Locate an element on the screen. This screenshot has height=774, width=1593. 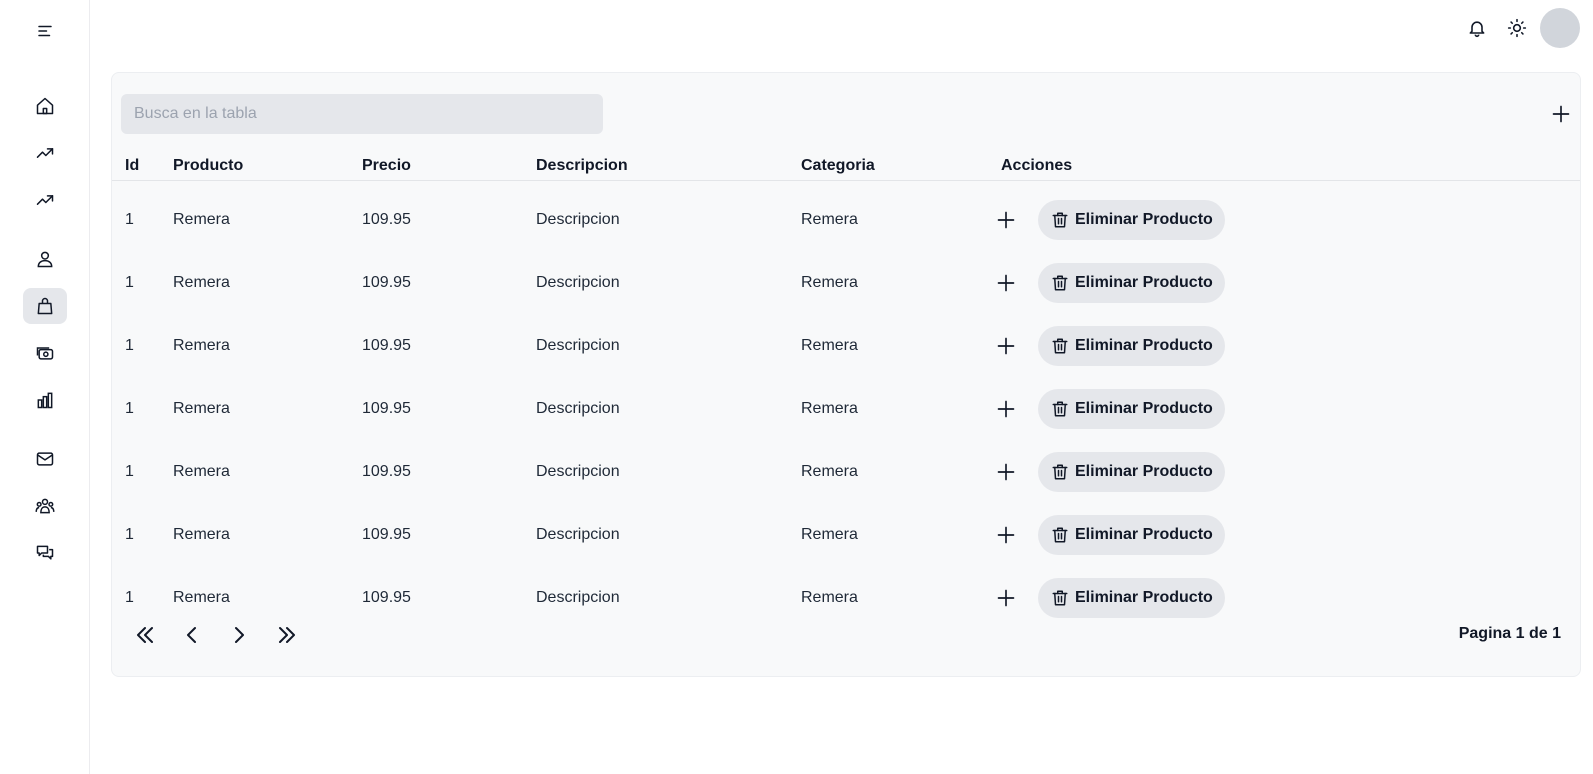
sidebar-item-stats is located at coordinates (45, 400).